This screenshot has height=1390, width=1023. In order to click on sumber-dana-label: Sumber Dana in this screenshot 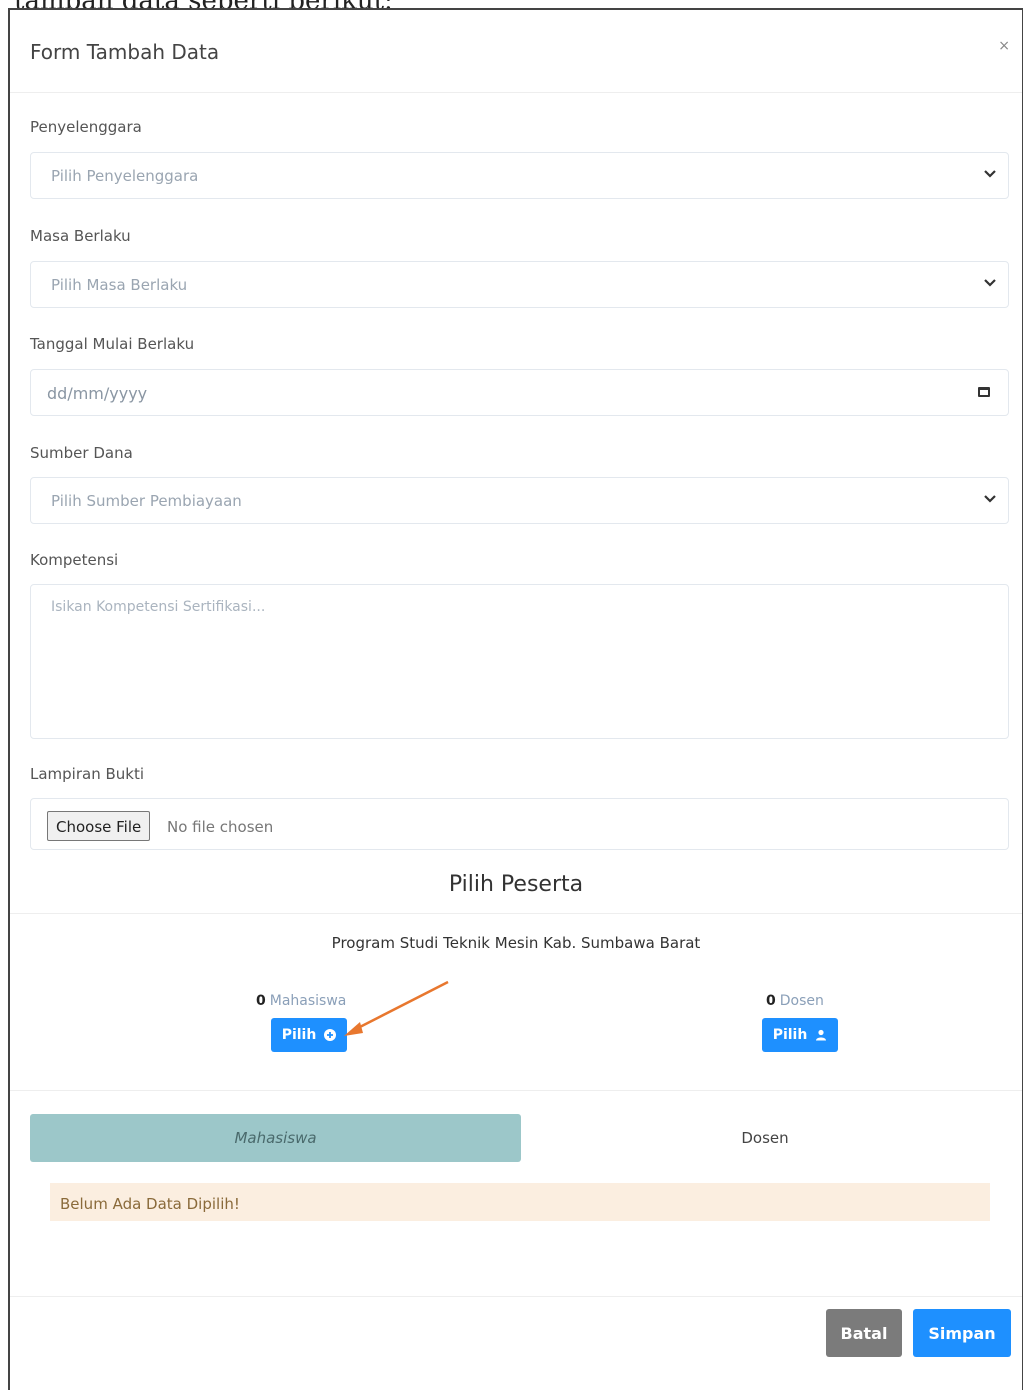, I will do `click(81, 453)`.